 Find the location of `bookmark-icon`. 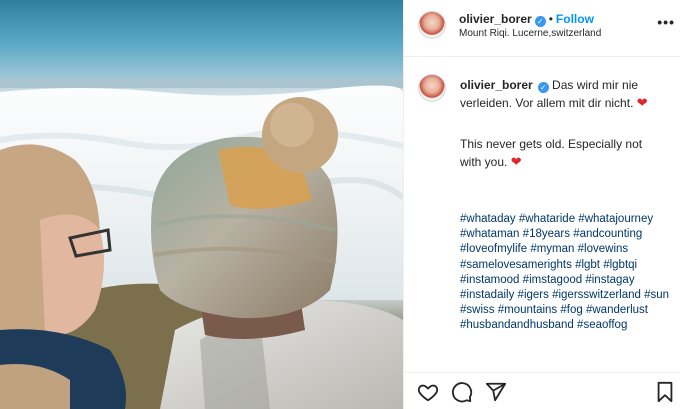

bookmark-icon is located at coordinates (665, 392).